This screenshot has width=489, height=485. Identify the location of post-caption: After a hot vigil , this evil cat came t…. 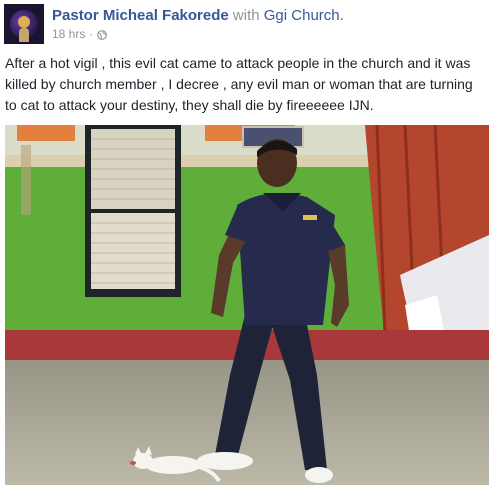
(239, 84).